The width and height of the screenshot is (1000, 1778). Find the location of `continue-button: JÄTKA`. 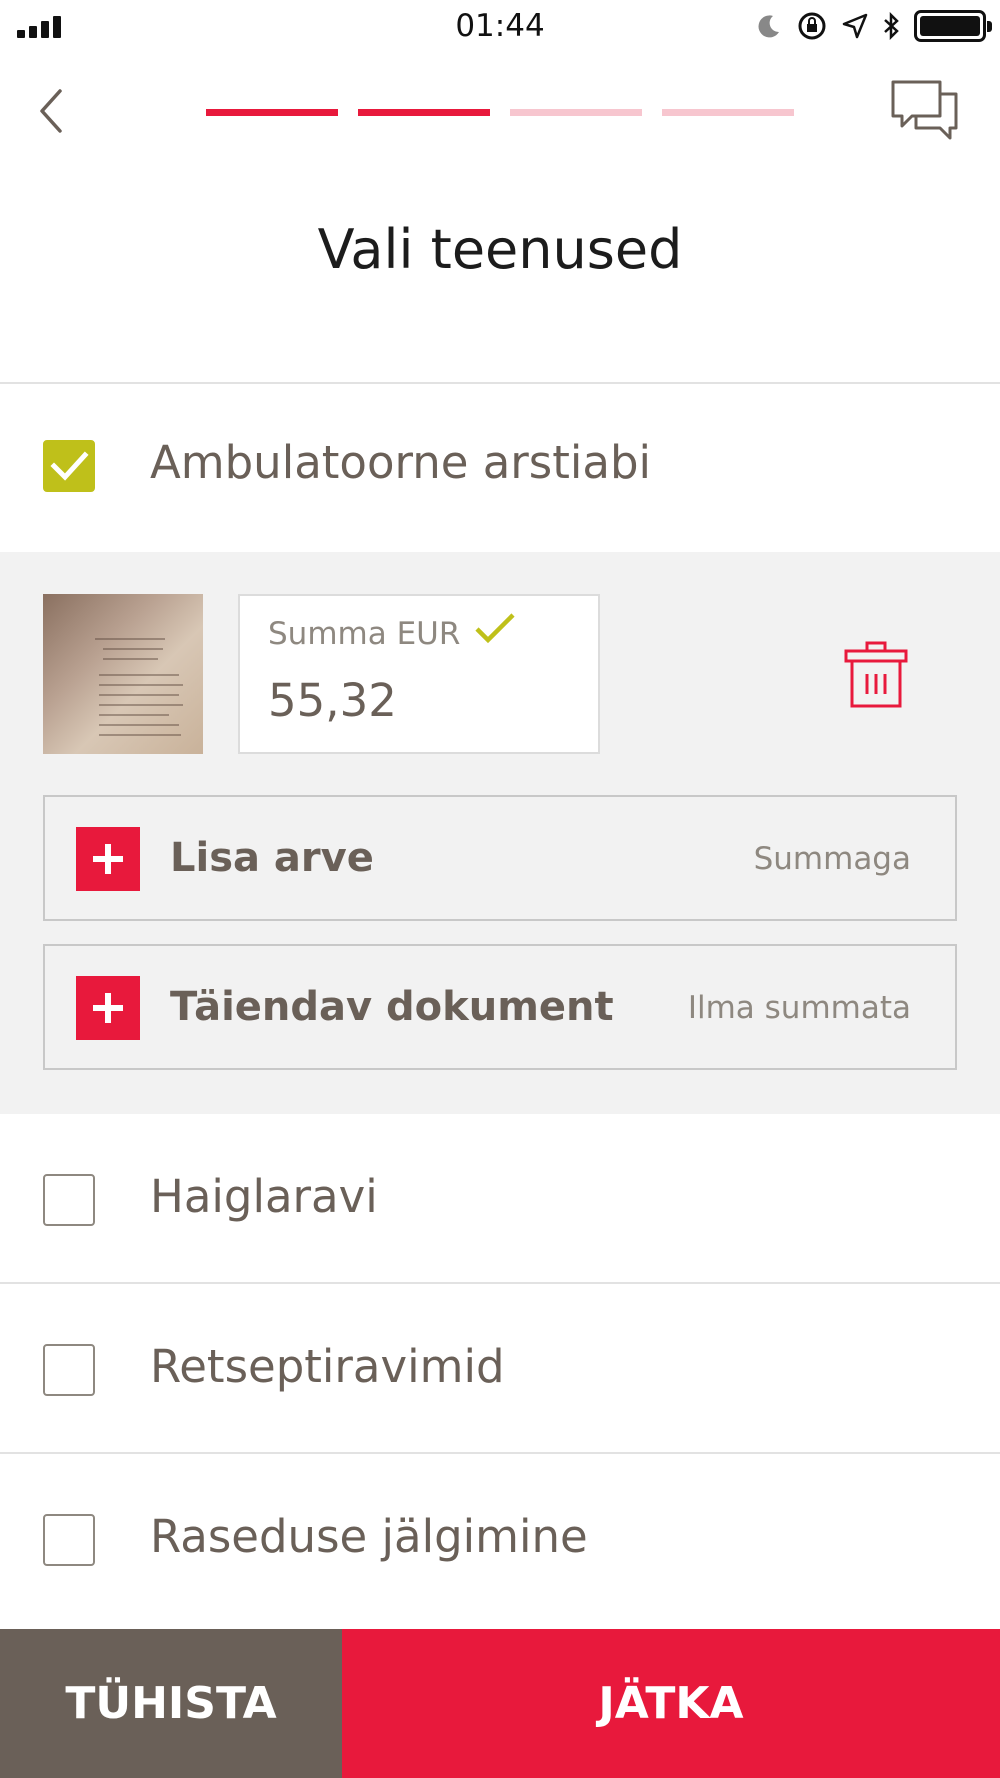

continue-button: JÄTKA is located at coordinates (671, 1703).